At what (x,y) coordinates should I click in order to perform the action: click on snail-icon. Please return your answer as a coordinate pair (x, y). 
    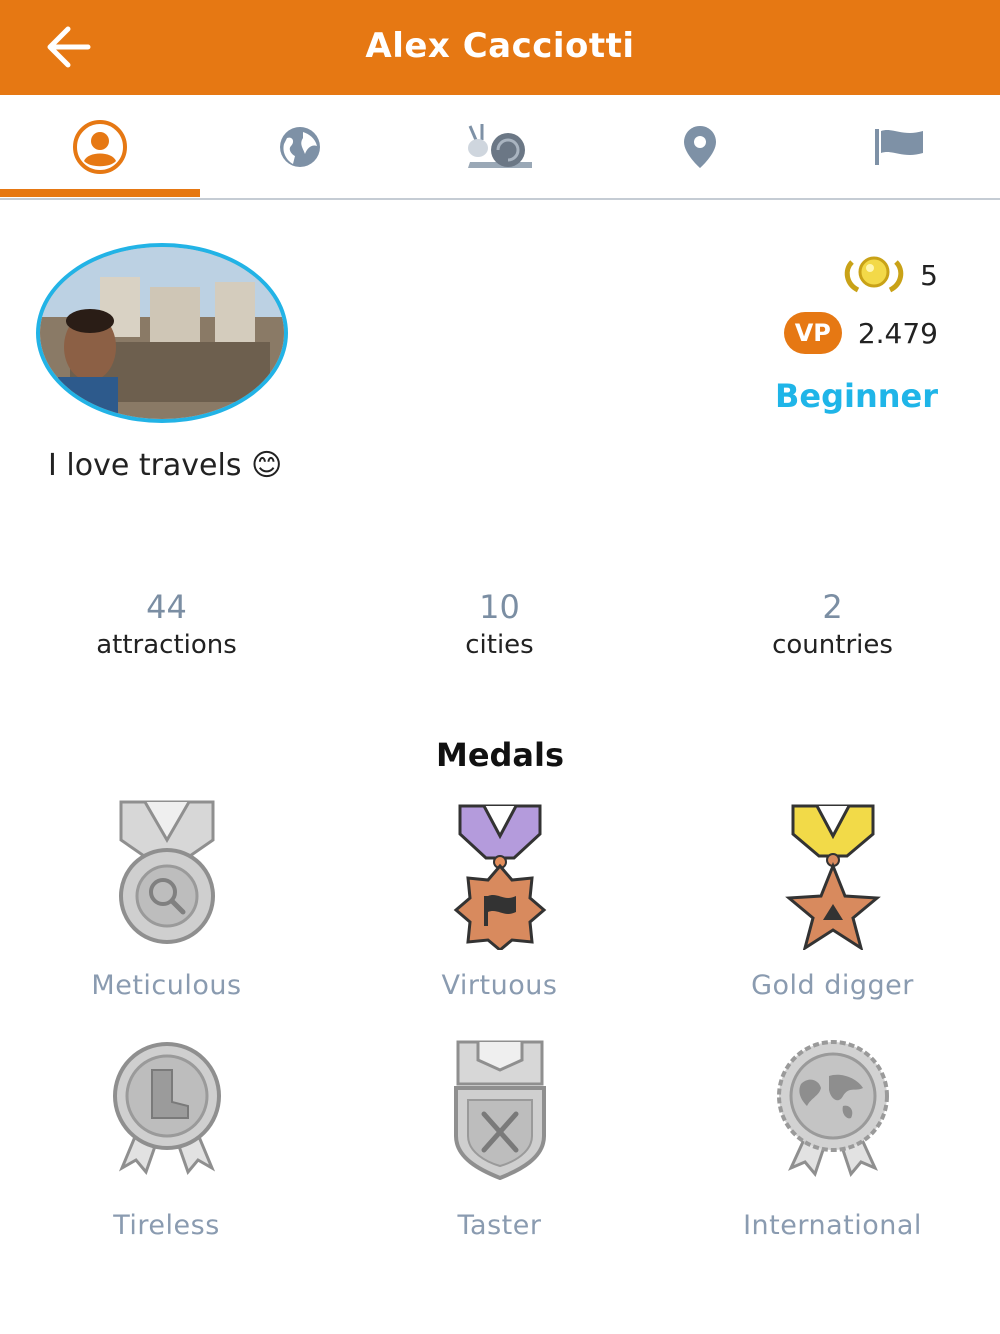
    Looking at the image, I should click on (500, 146).